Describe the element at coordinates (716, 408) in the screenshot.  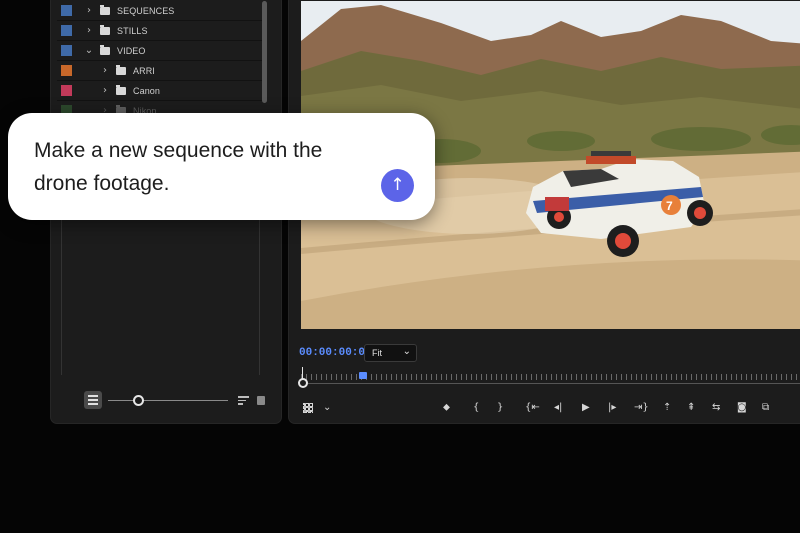
I see `insert-icon: ⇆` at that location.